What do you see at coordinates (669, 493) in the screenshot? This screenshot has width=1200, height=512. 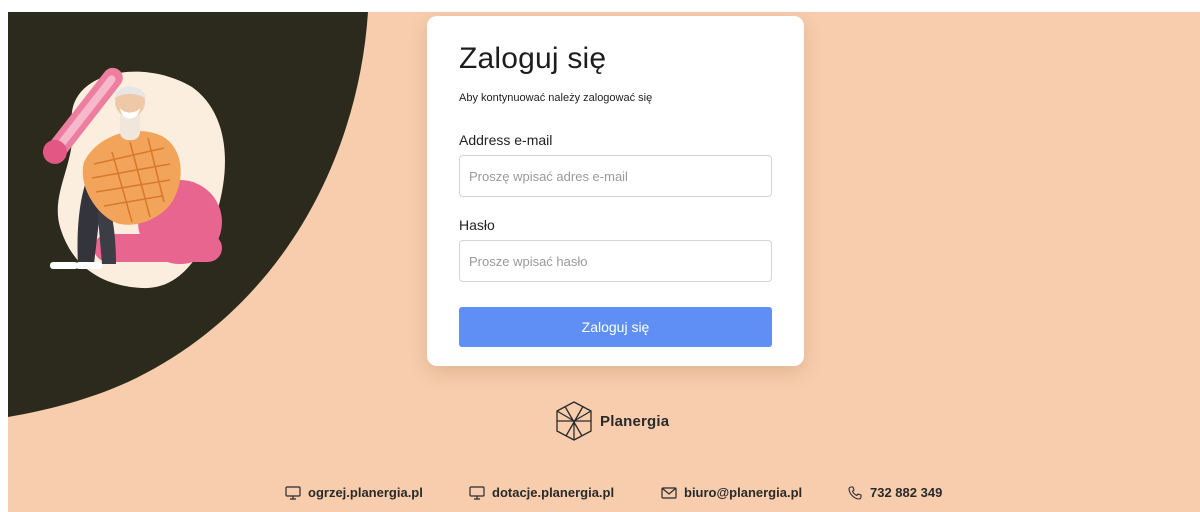 I see `mail-icon` at bounding box center [669, 493].